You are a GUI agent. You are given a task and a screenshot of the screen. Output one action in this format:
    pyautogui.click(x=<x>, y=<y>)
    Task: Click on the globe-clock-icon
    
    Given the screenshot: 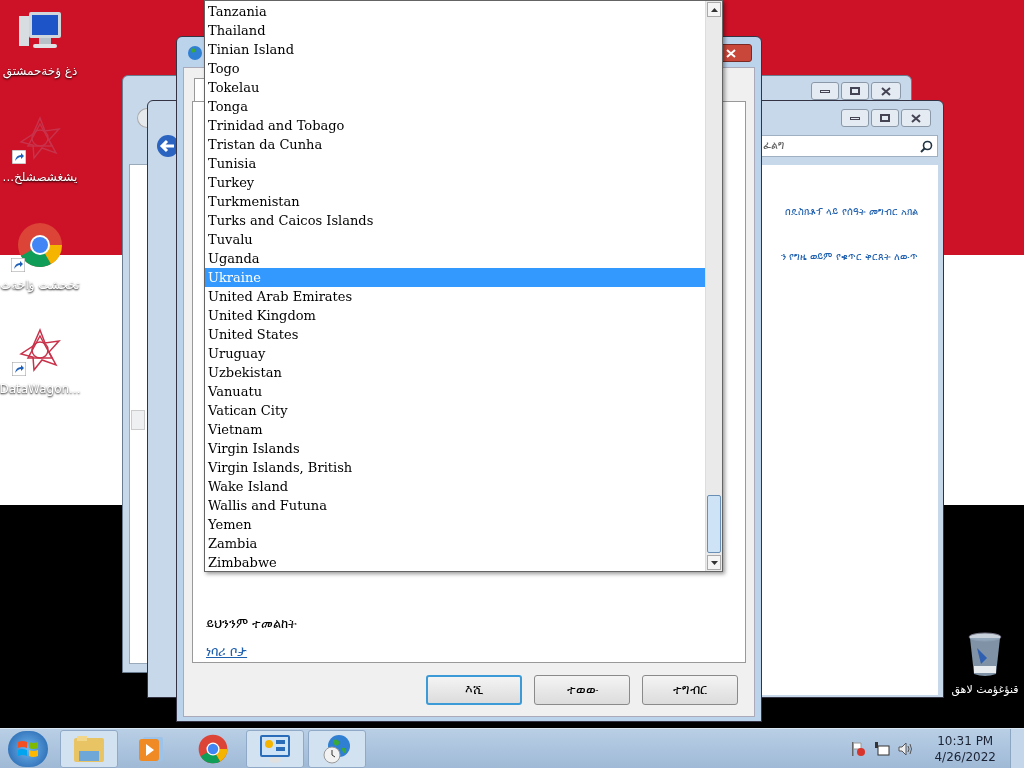 What is the action you would take?
    pyautogui.click(x=337, y=748)
    